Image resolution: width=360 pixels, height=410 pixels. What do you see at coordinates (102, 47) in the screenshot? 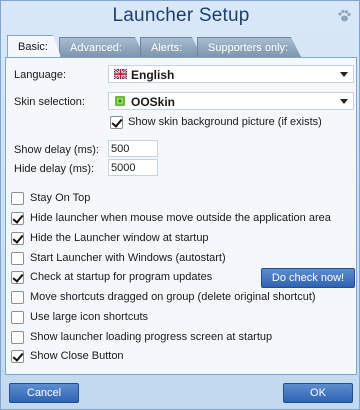
I see `tab-advanced: Advanced:` at bounding box center [102, 47].